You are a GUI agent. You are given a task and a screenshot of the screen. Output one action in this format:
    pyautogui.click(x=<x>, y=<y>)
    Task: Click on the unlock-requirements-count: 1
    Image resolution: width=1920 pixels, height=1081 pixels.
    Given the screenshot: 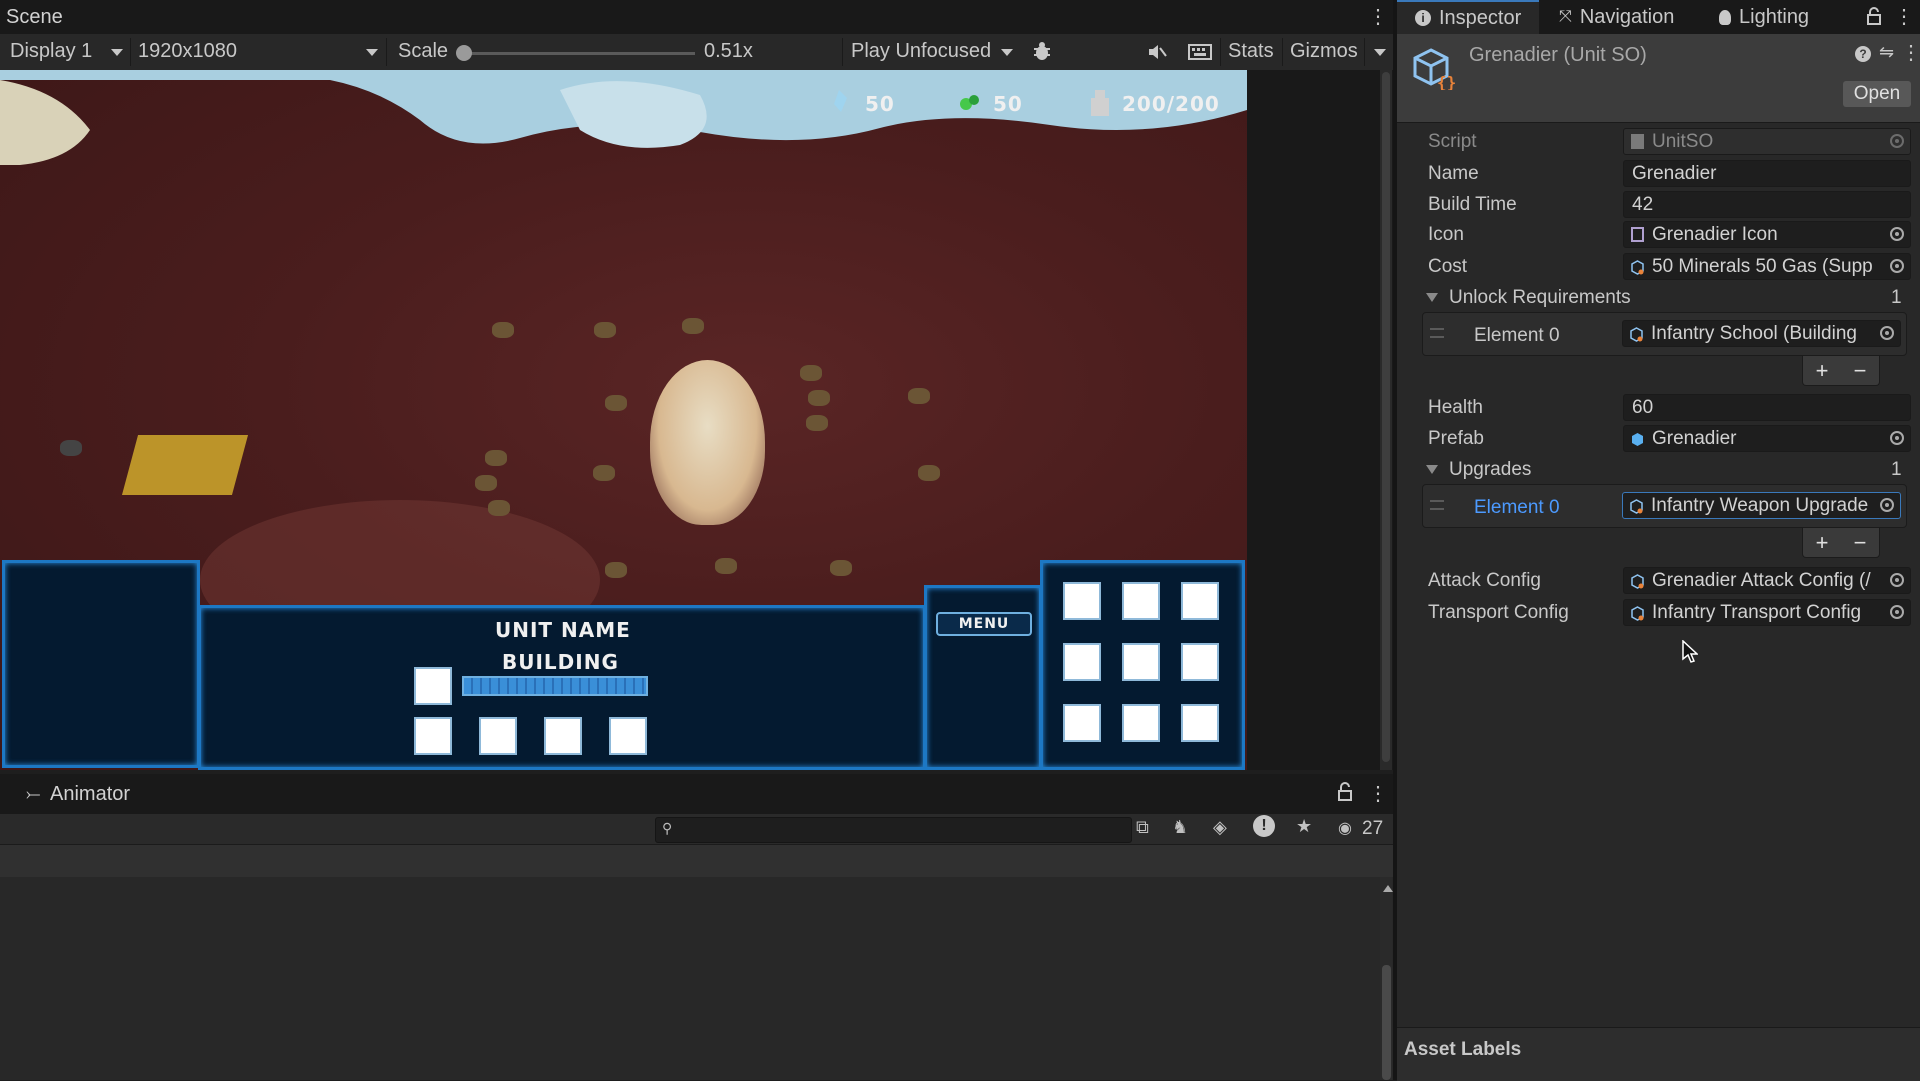 What is the action you would take?
    pyautogui.click(x=1896, y=298)
    